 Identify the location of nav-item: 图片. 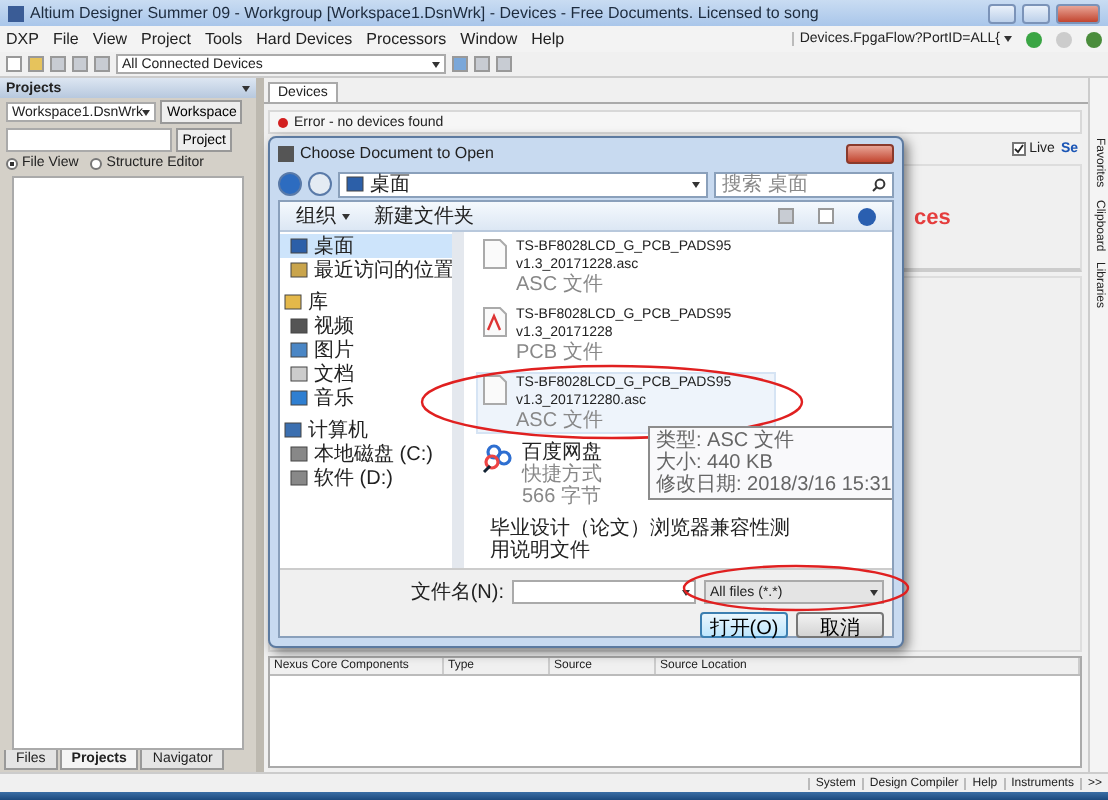
(366, 350).